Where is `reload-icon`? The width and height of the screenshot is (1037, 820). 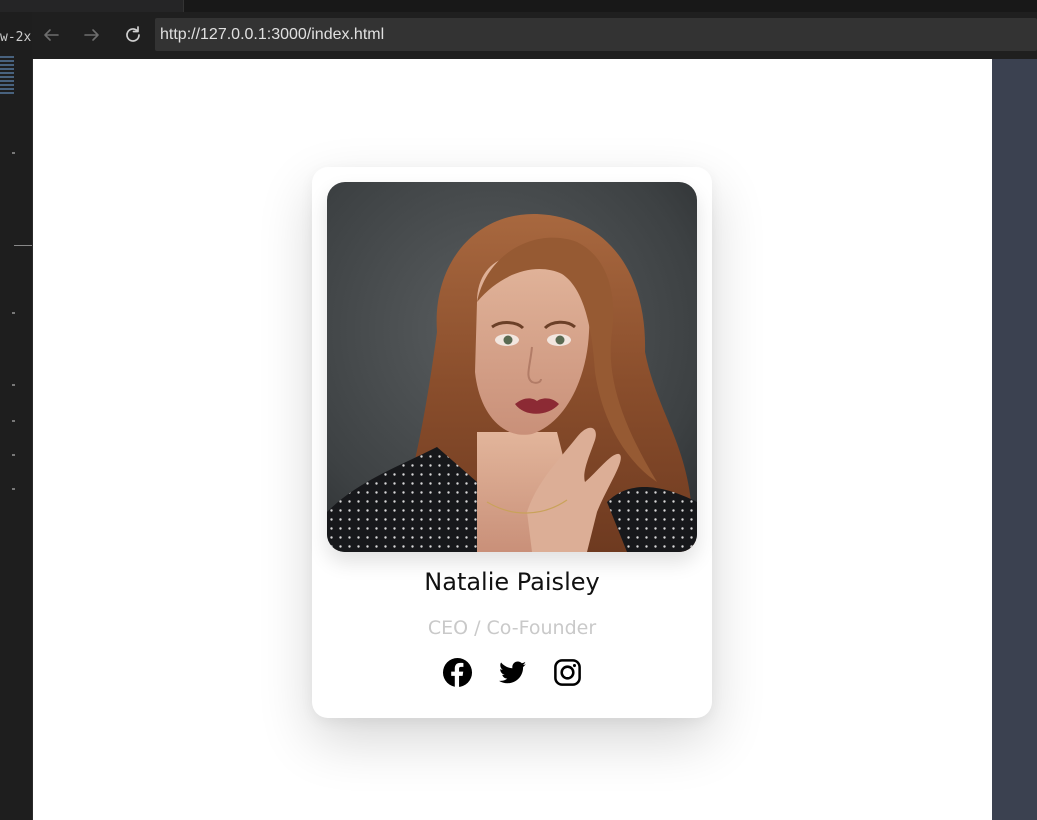 reload-icon is located at coordinates (133, 34).